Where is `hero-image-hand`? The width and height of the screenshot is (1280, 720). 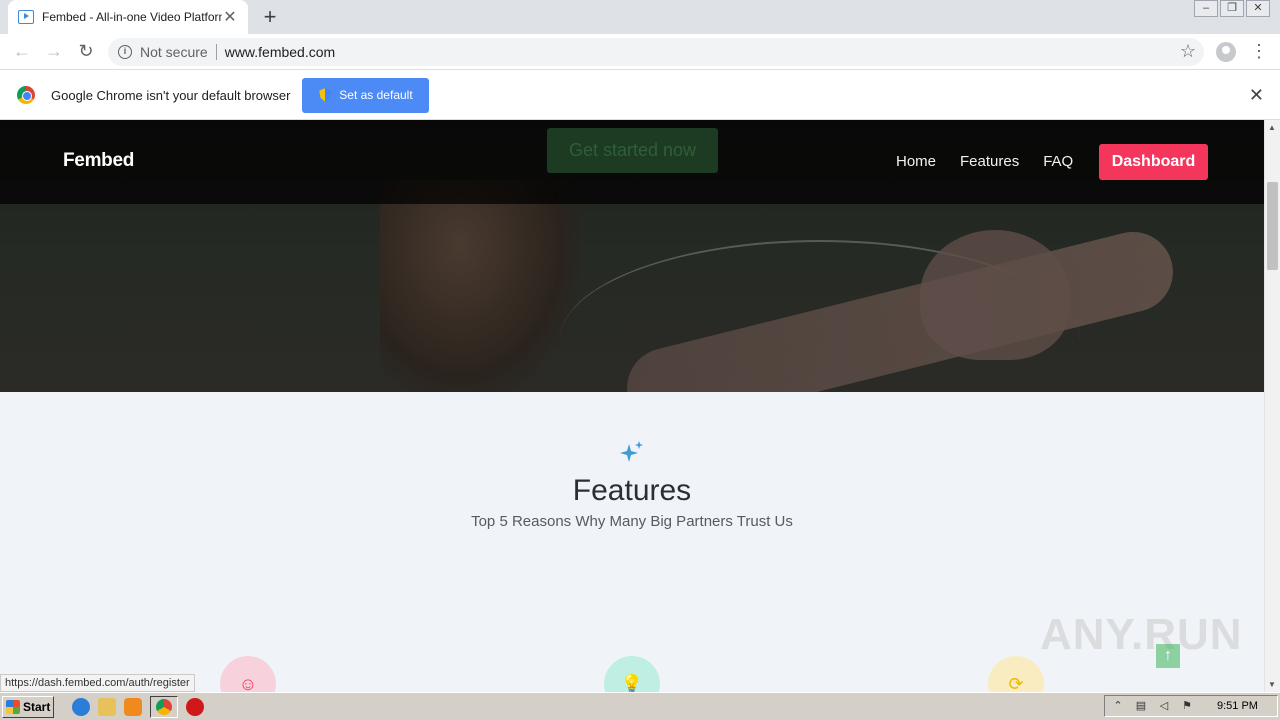 hero-image-hand is located at coordinates (995, 295).